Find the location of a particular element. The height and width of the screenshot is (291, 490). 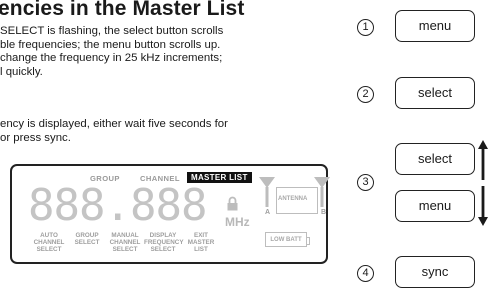

section-title: encies in the Master List is located at coordinates (122, 10).